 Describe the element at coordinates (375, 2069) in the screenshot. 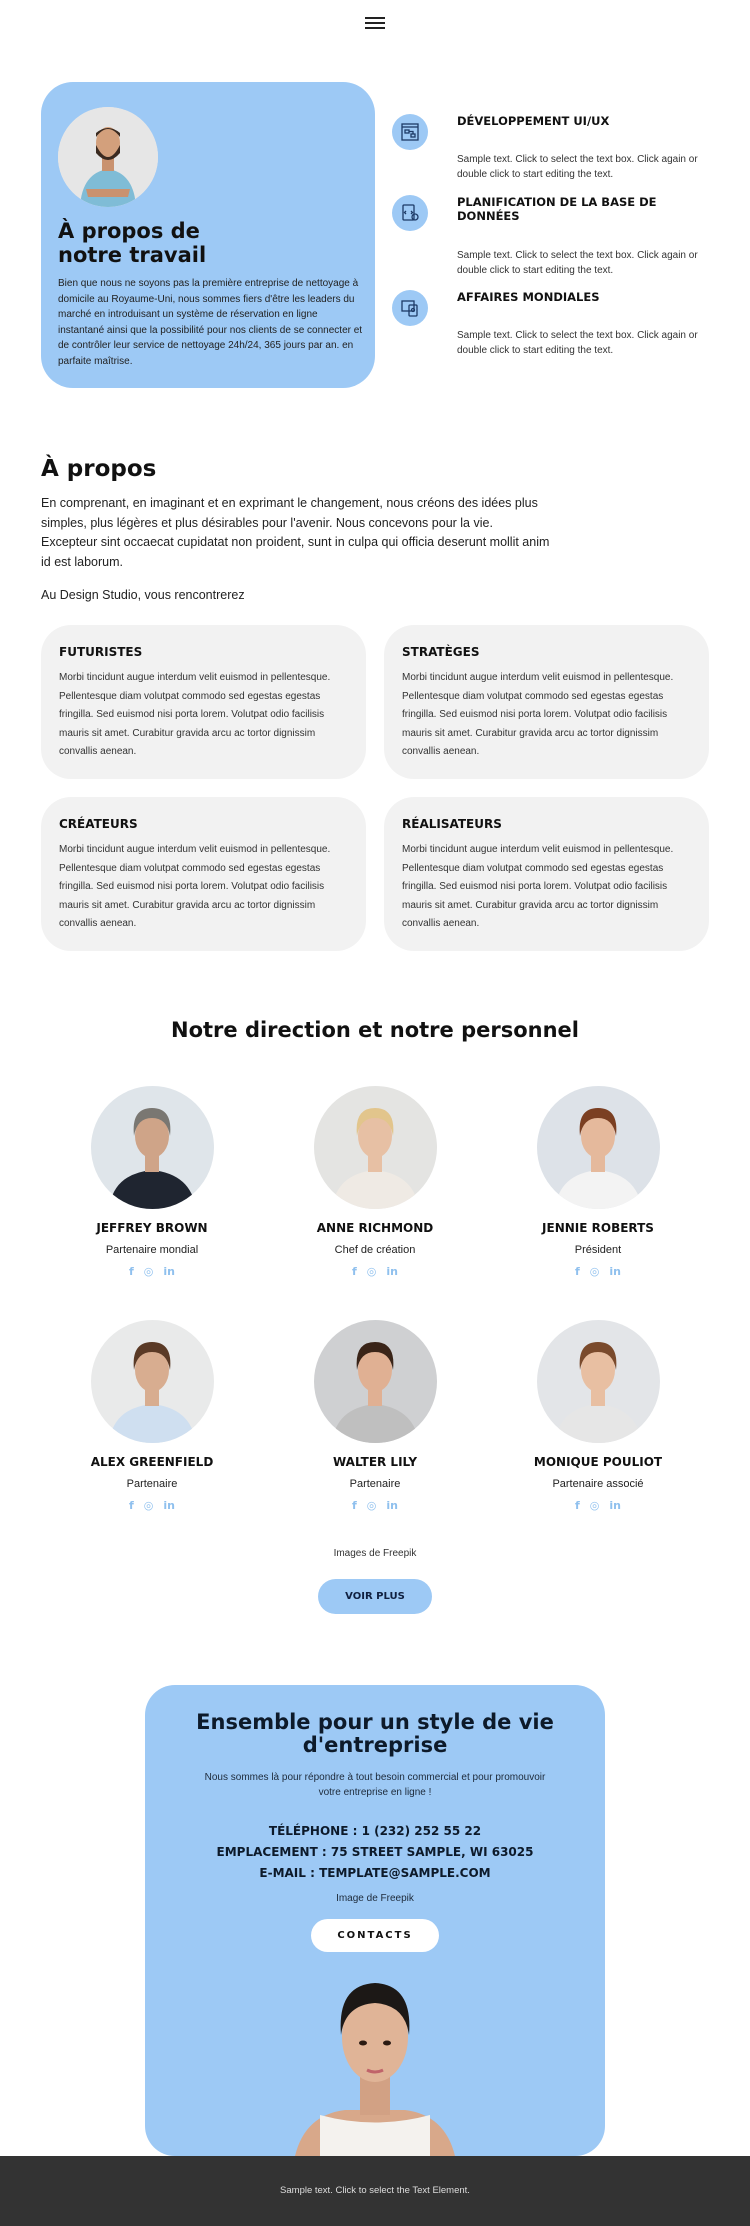

I see `contact-person-image` at that location.